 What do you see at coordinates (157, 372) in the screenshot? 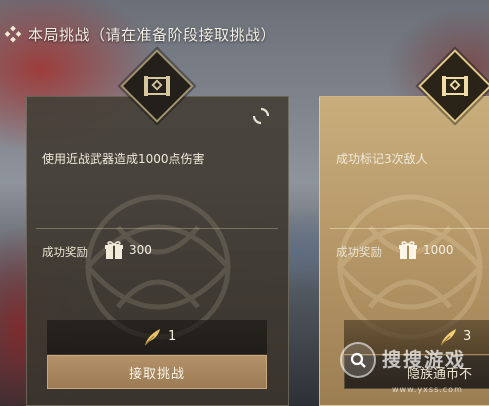
I see `accept-challenge-button: 接取挑战` at bounding box center [157, 372].